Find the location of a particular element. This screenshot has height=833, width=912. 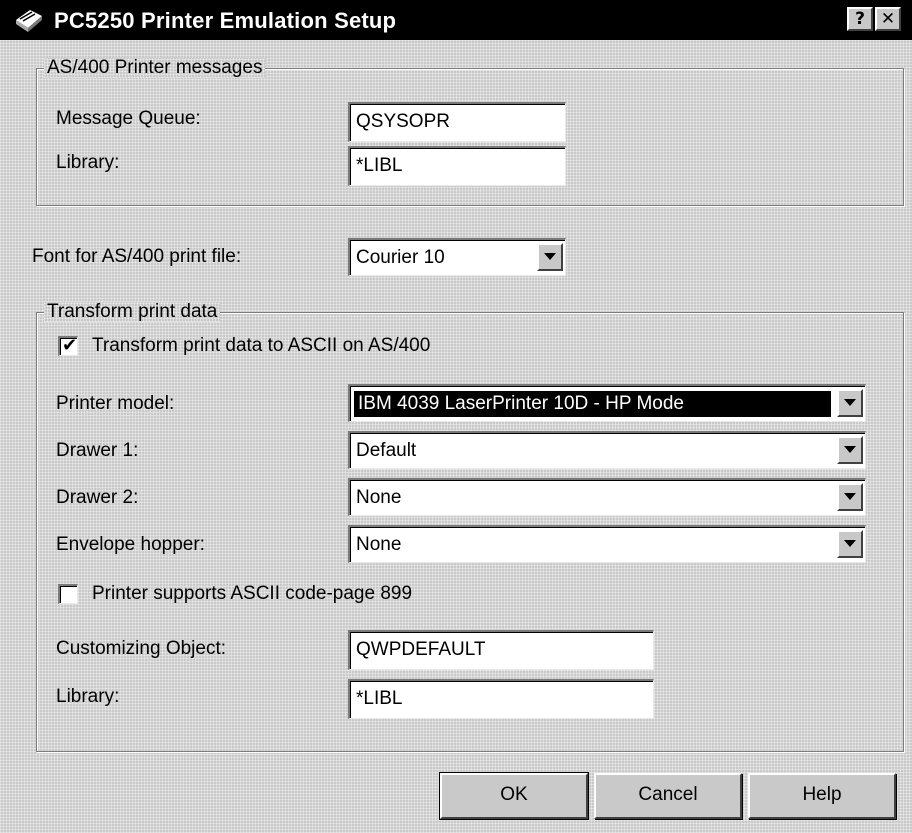

title-bar: PC5250 Printer Emulation Setup ? ✕ is located at coordinates (456, 20).